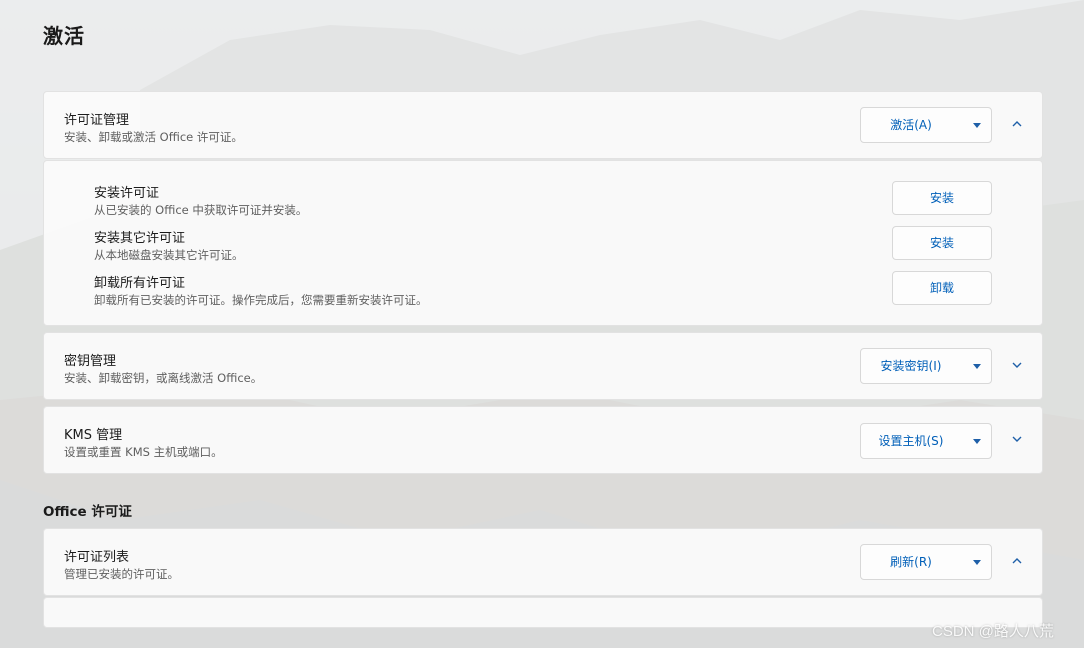  I want to click on activate-button-label: 激活(A), so click(911, 125).